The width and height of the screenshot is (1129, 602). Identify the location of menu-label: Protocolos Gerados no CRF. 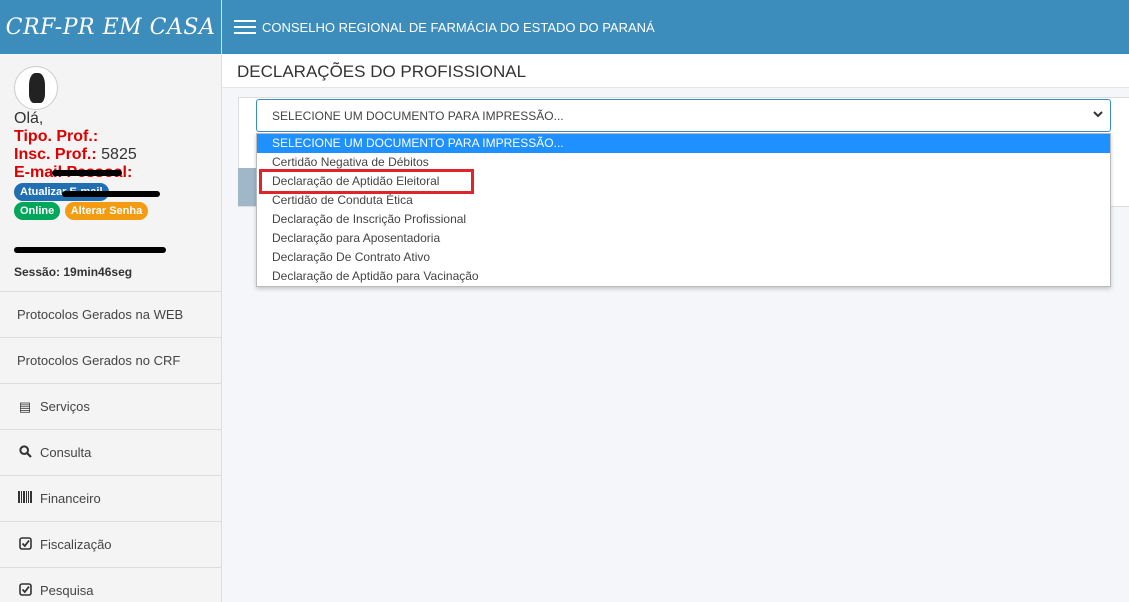
(99, 360).